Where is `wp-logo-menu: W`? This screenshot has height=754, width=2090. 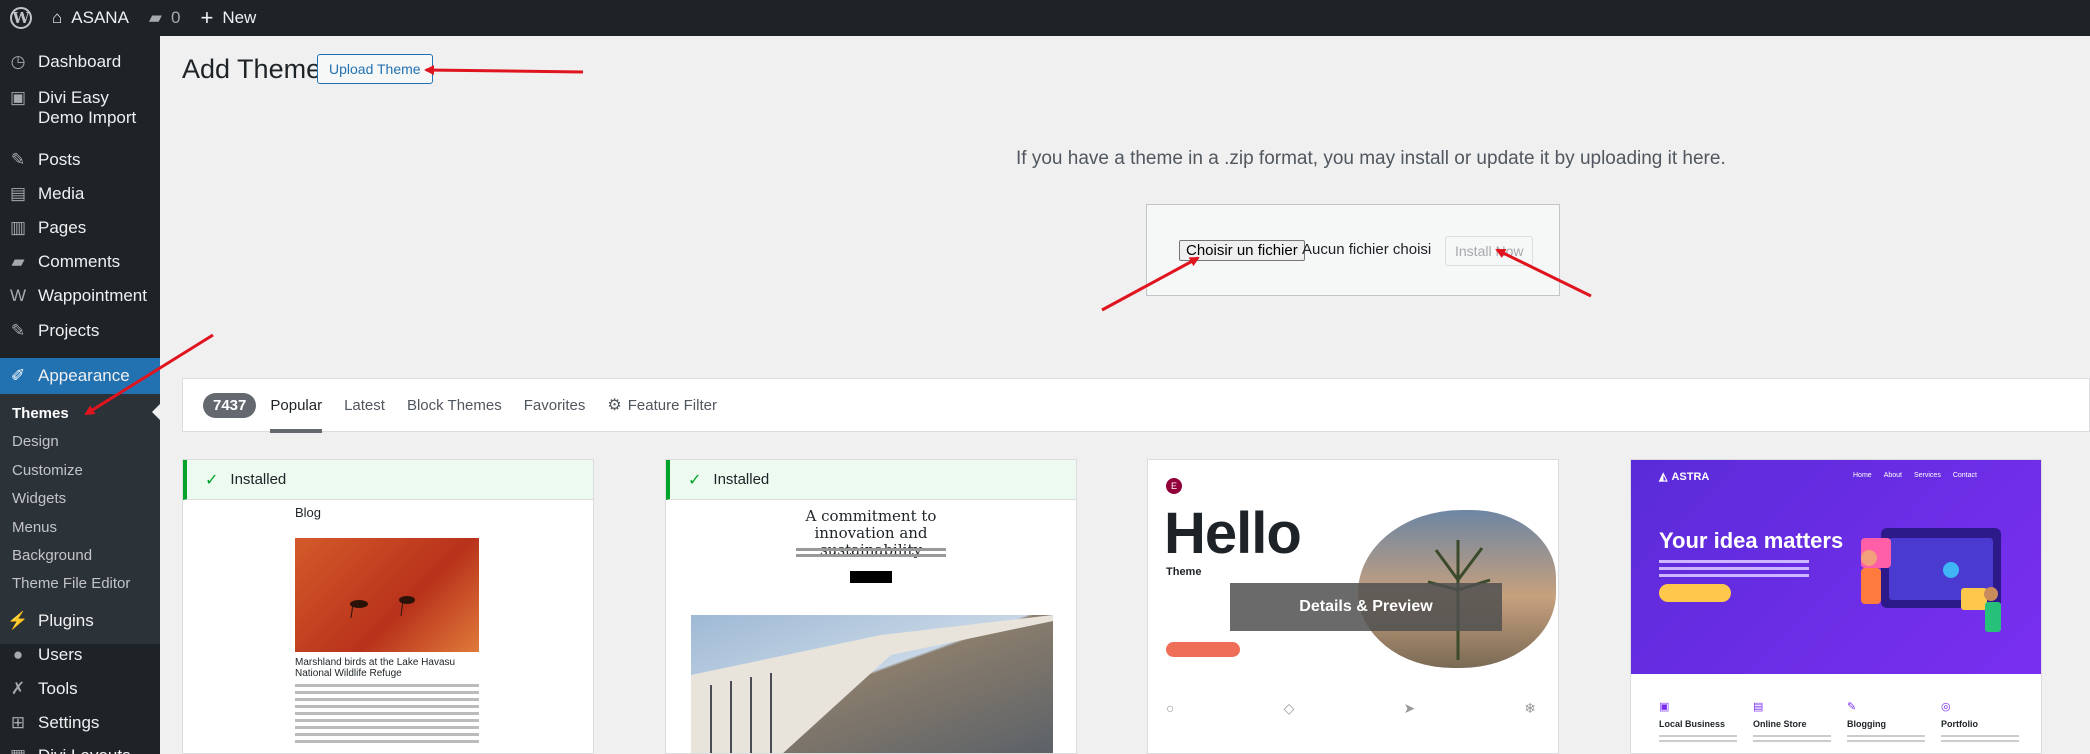
wp-logo-menu: W is located at coordinates (21, 18).